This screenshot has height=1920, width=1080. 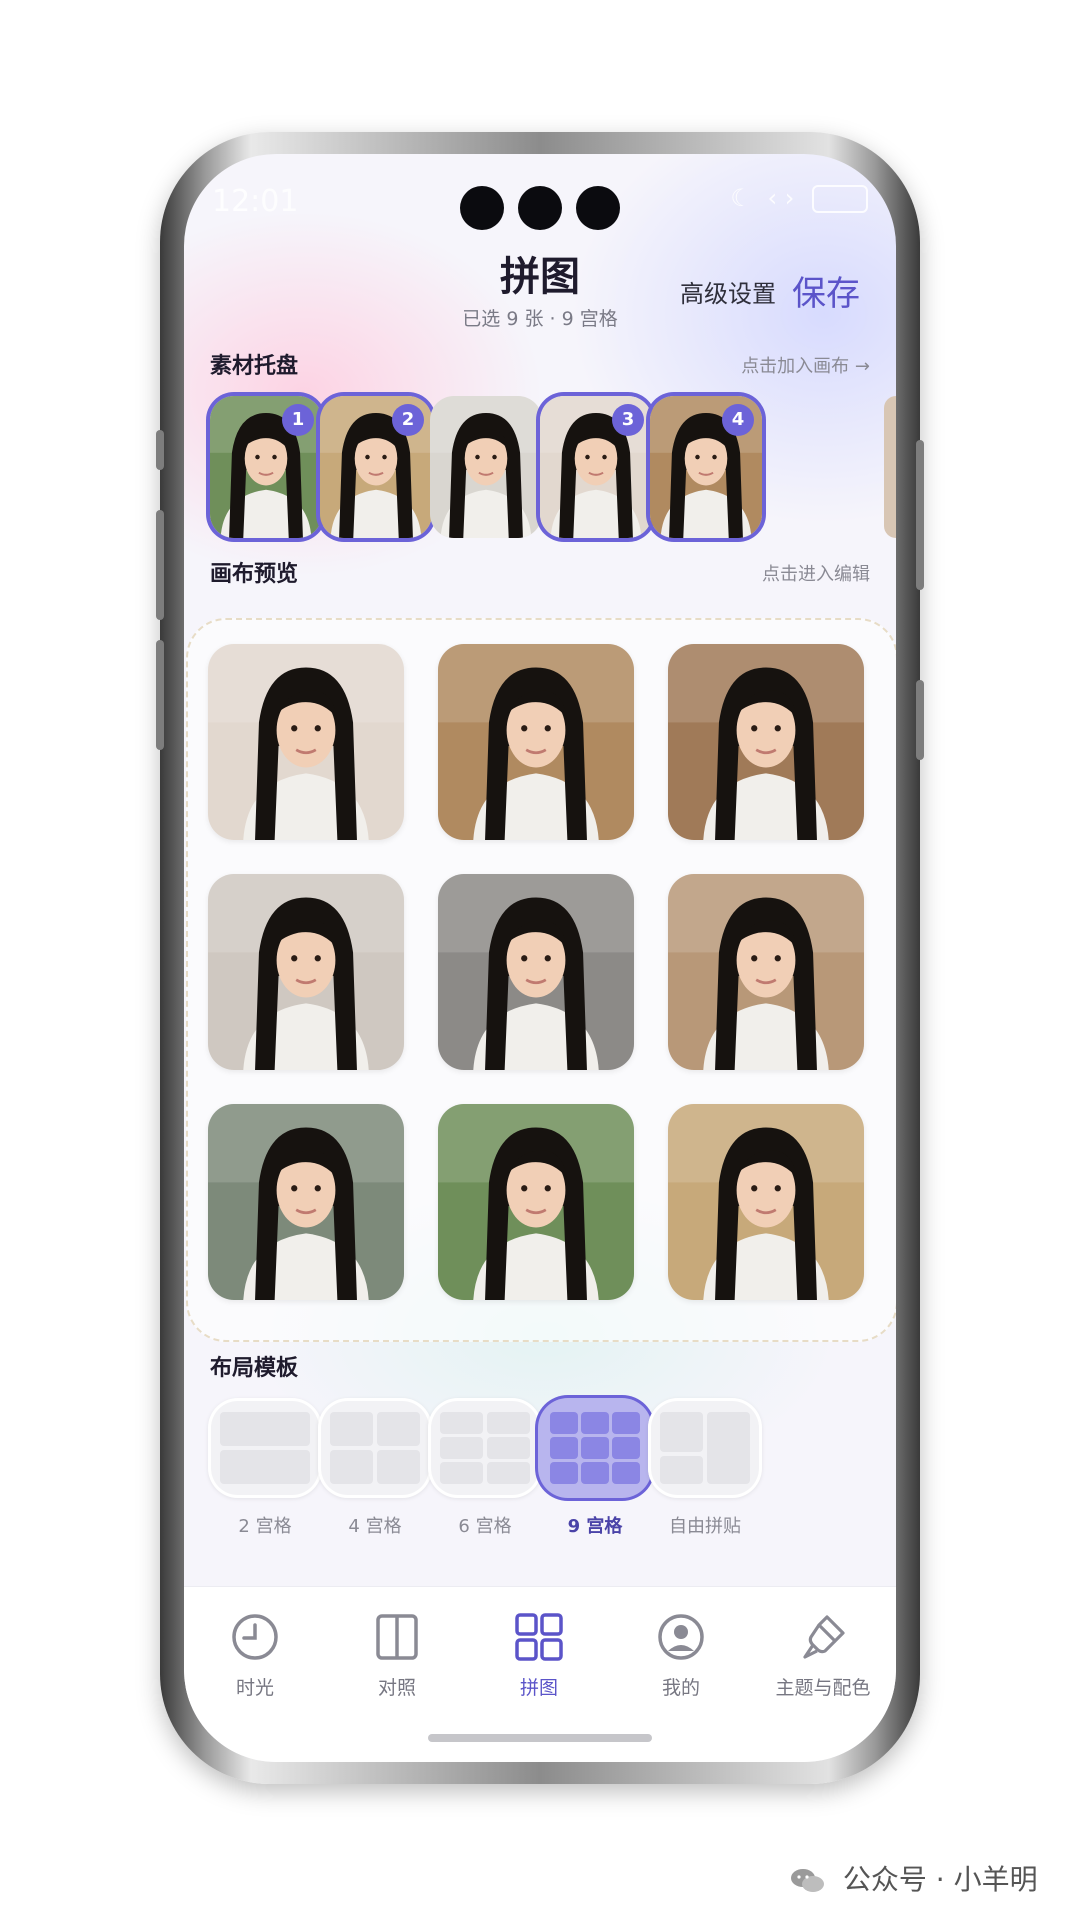 What do you see at coordinates (940, 1879) in the screenshot?
I see `watermark-text: 公众号 · 小羊明` at bounding box center [940, 1879].